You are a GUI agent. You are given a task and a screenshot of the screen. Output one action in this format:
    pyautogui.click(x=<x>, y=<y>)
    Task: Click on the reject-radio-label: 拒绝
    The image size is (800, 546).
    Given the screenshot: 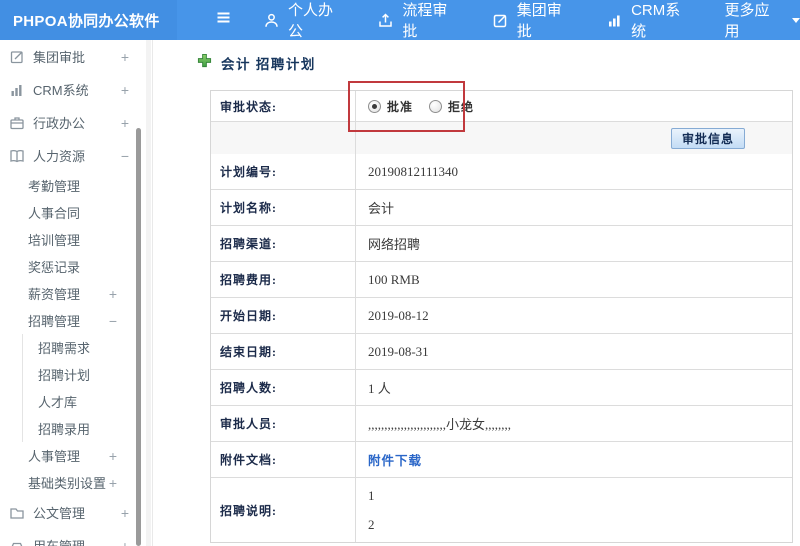 What is the action you would take?
    pyautogui.click(x=461, y=106)
    